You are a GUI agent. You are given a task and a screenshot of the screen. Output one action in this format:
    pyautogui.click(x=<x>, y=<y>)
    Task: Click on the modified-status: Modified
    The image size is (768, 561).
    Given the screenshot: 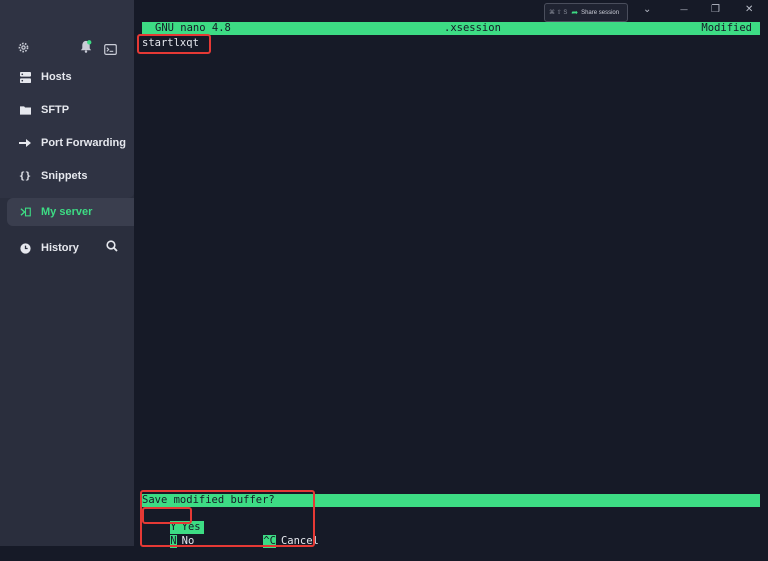 What is the action you would take?
    pyautogui.click(x=726, y=28)
    